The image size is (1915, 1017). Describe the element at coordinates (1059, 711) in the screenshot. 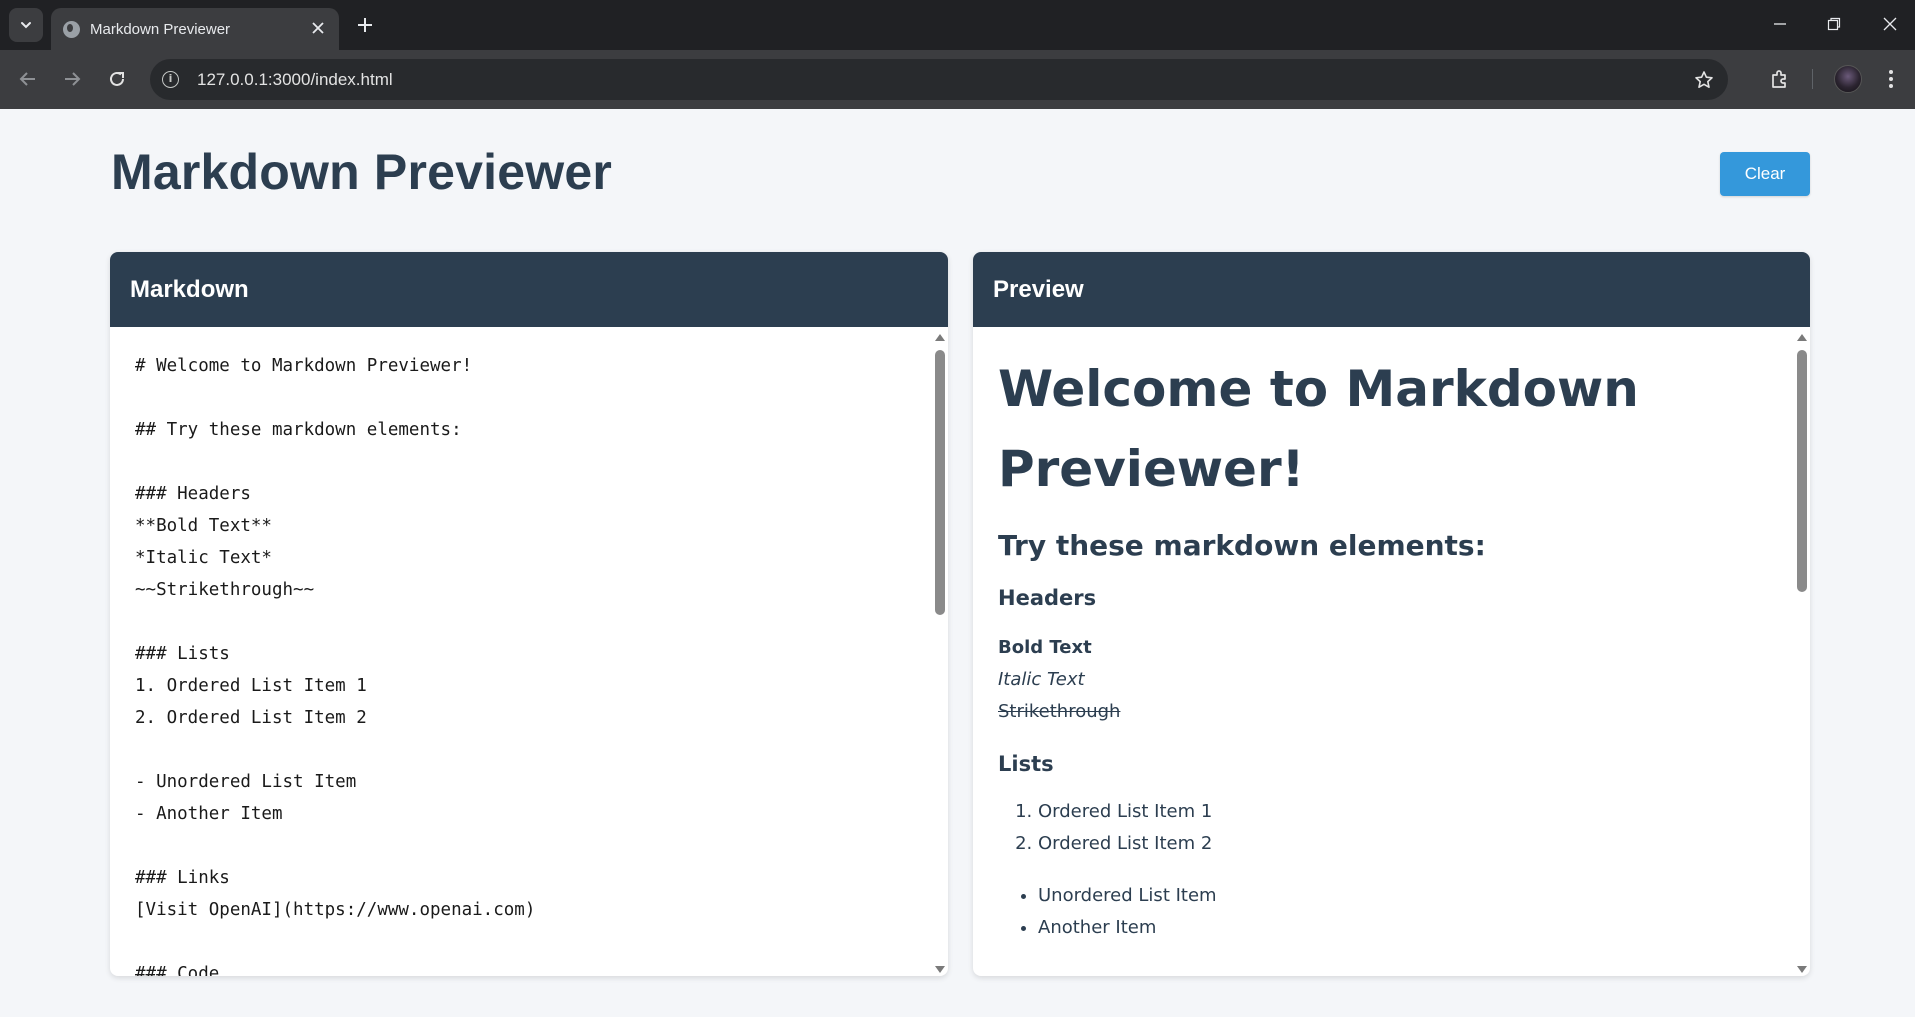

I see `preview-strikethrough-text: Strikethrough` at that location.